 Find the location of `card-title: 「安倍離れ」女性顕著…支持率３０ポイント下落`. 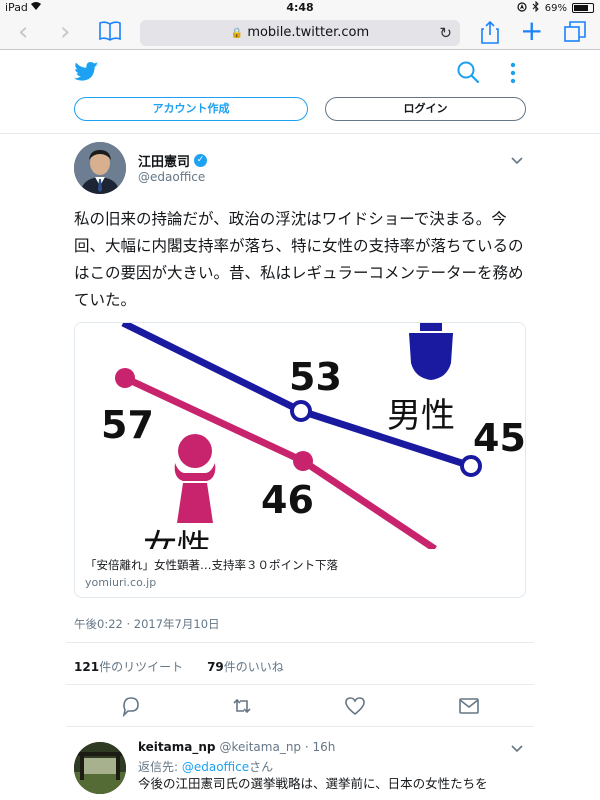

card-title: 「安倍離れ」女性顕著…支持率３０ポイント下落 is located at coordinates (211, 565).